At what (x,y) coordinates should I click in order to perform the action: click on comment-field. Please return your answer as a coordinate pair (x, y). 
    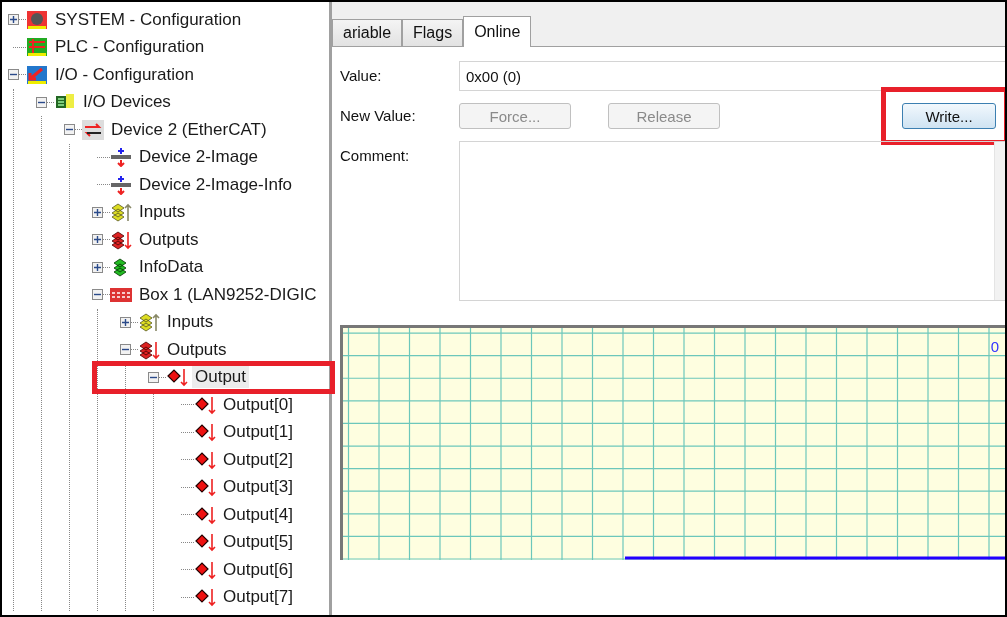
    Looking at the image, I should click on (732, 221).